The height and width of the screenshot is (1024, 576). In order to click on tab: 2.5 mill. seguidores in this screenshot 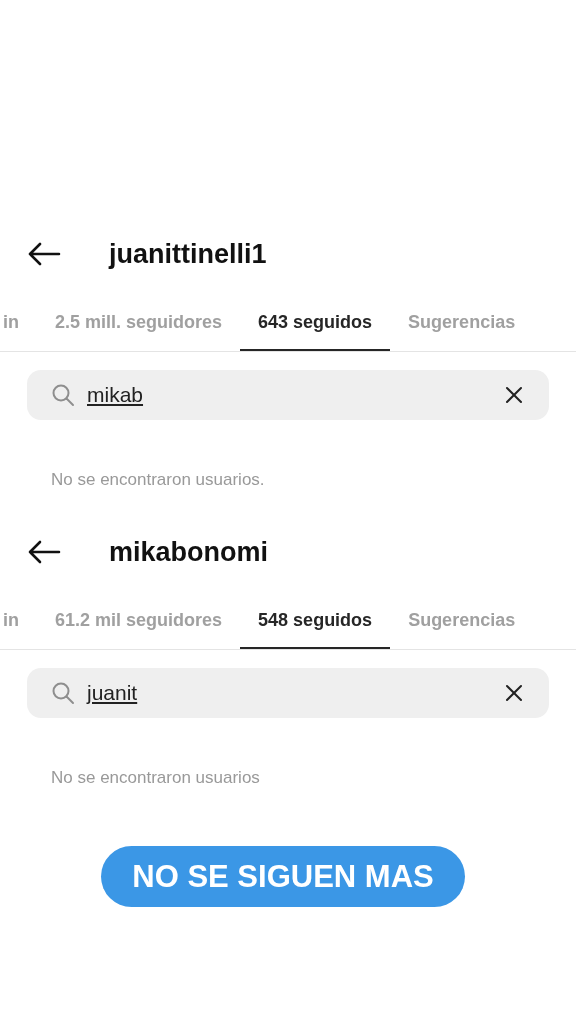, I will do `click(139, 328)`.